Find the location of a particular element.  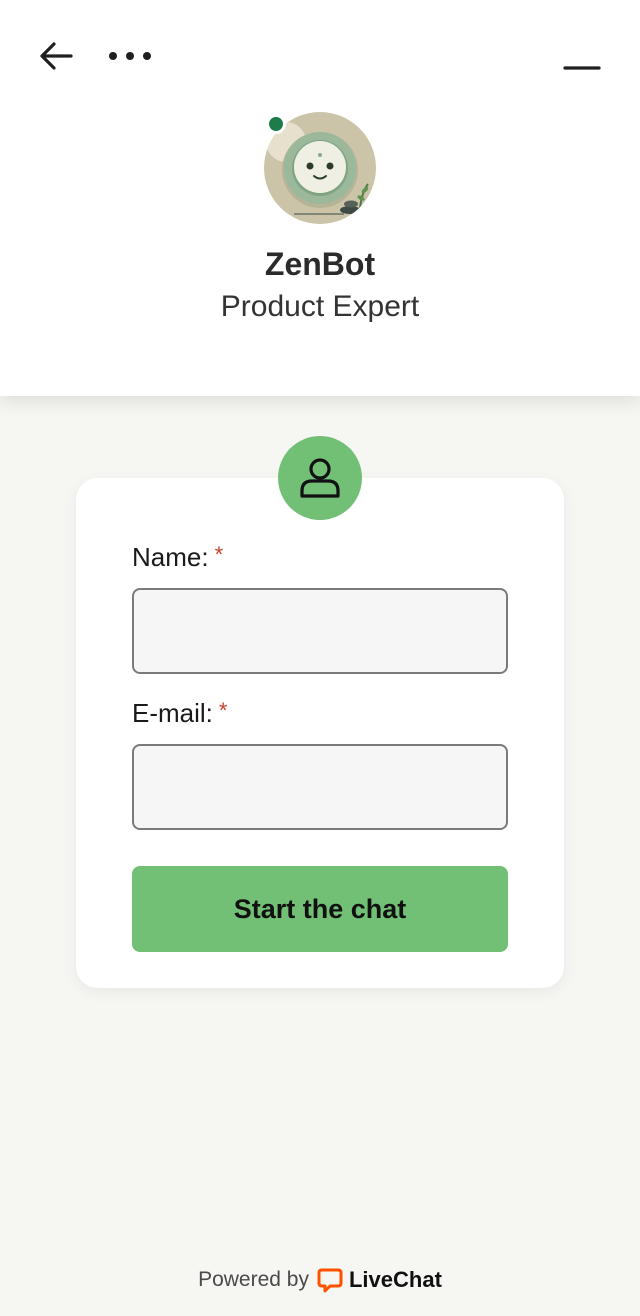

name-field-label: Name: * is located at coordinates (177, 557).